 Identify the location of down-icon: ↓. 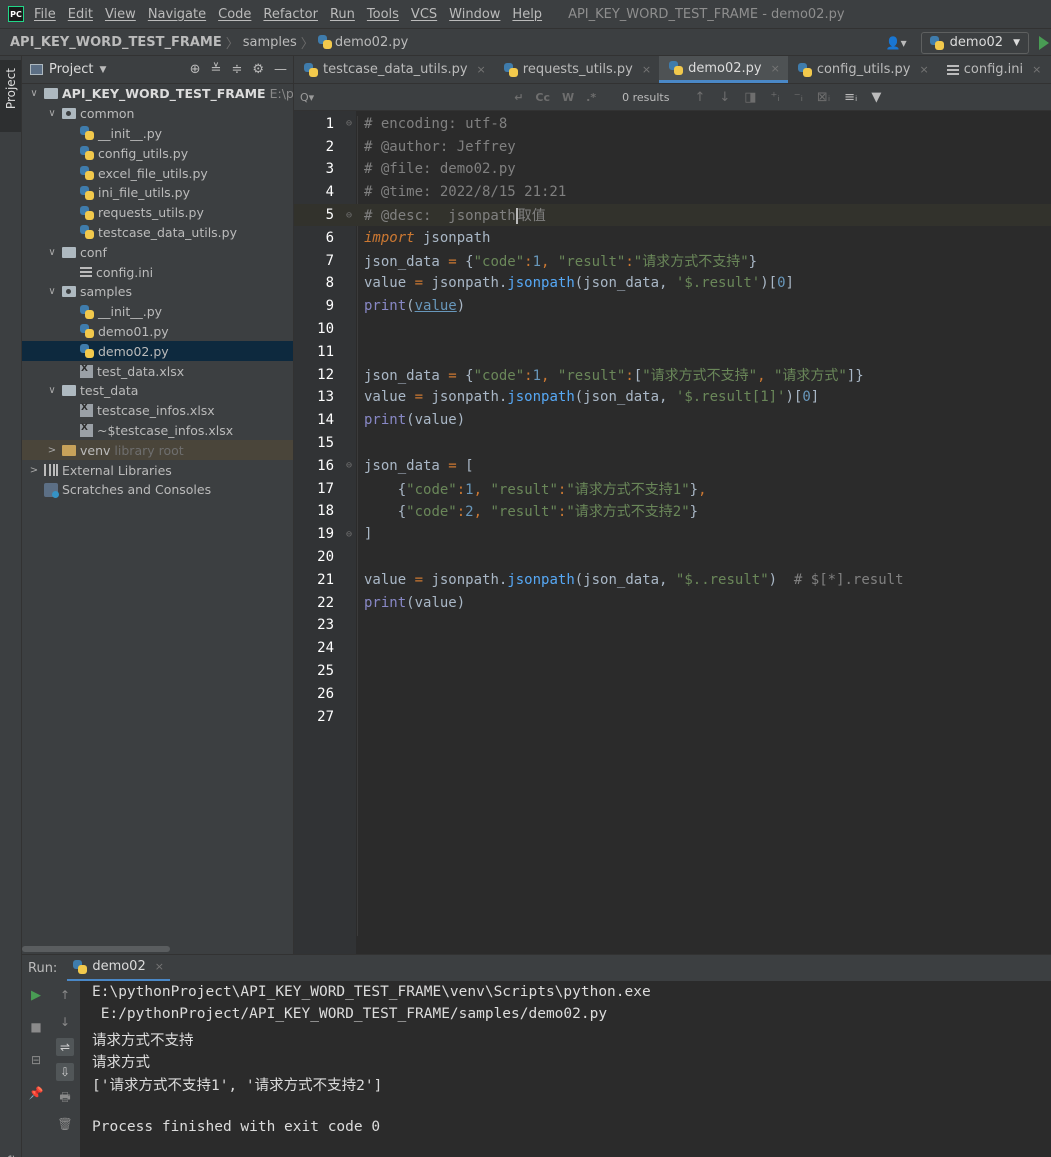
(65, 1022).